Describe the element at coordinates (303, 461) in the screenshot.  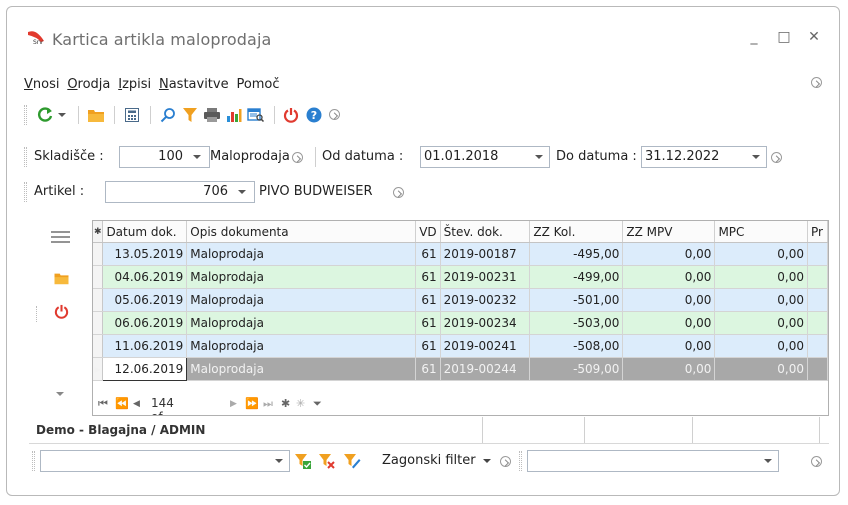
I see `apply-filter-icon` at that location.